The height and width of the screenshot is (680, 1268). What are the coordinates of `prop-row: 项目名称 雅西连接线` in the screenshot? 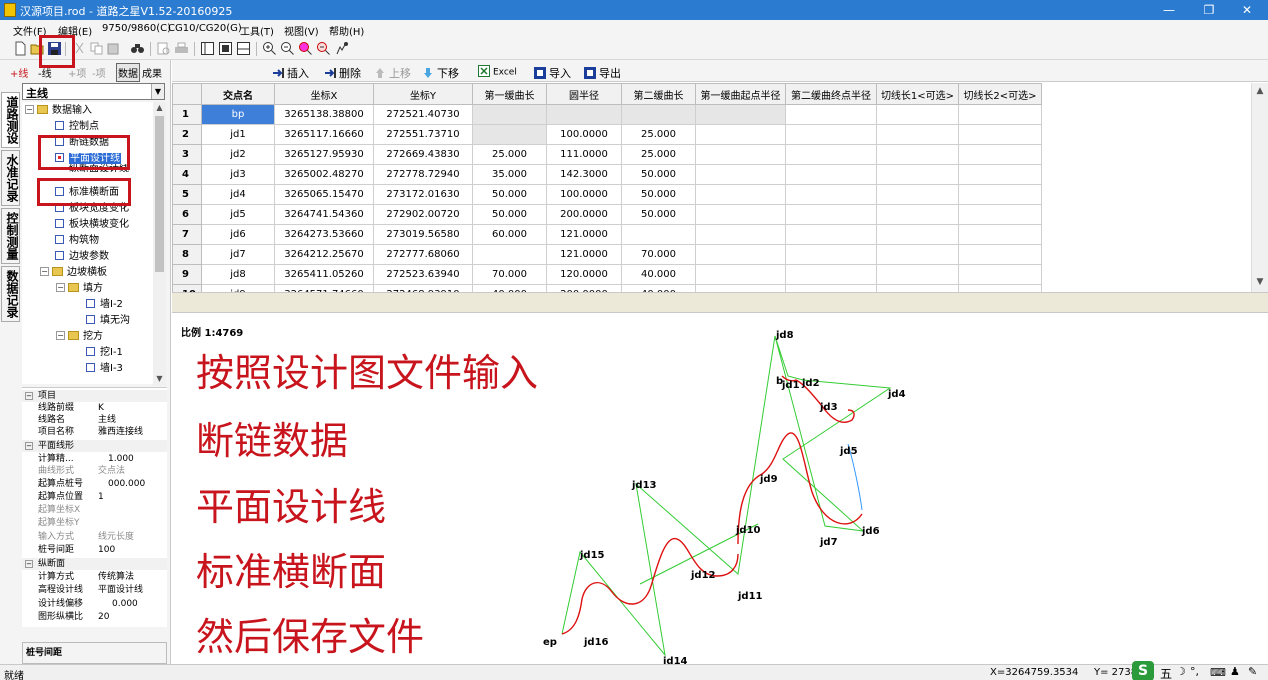 It's located at (94, 432).